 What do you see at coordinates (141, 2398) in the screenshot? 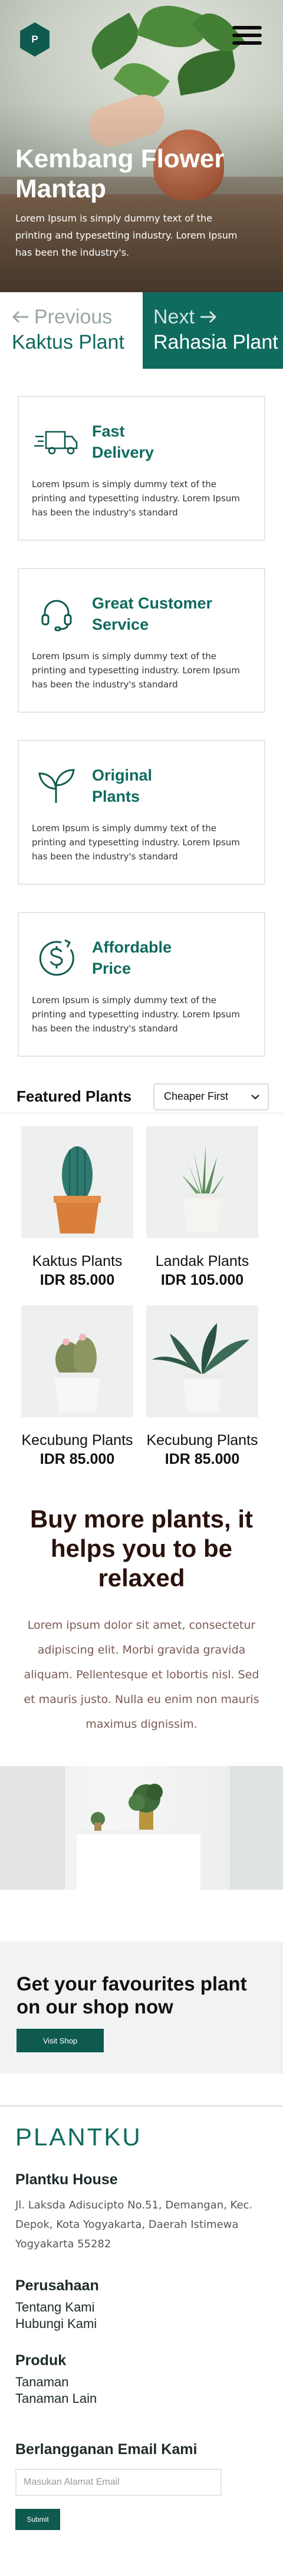
I see `footer-link-other-plants: Tanaman Lain` at bounding box center [141, 2398].